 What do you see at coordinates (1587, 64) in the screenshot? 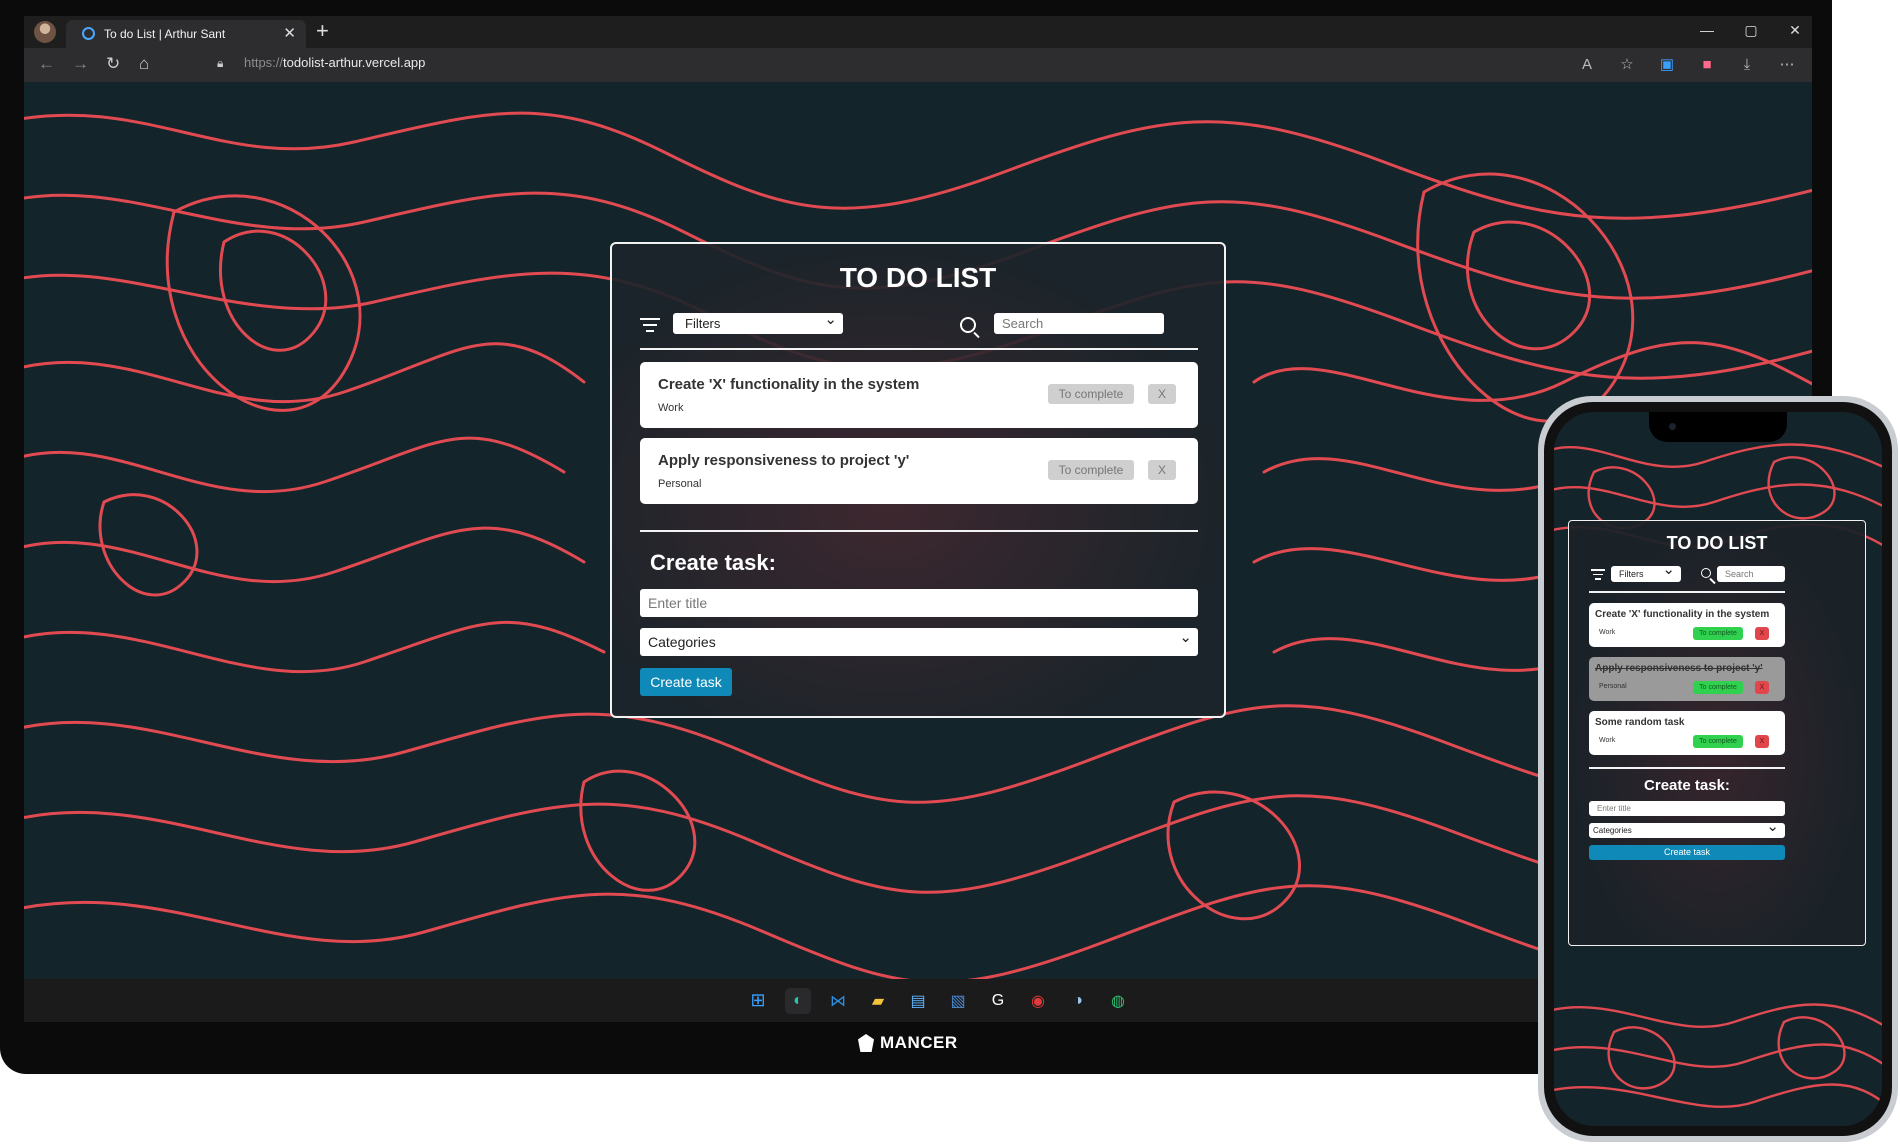
I see `read-aloud-icon: A` at bounding box center [1587, 64].